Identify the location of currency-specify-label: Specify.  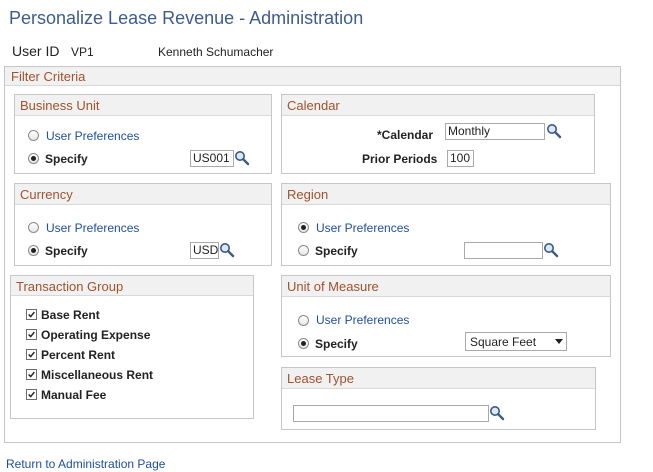
(66, 251).